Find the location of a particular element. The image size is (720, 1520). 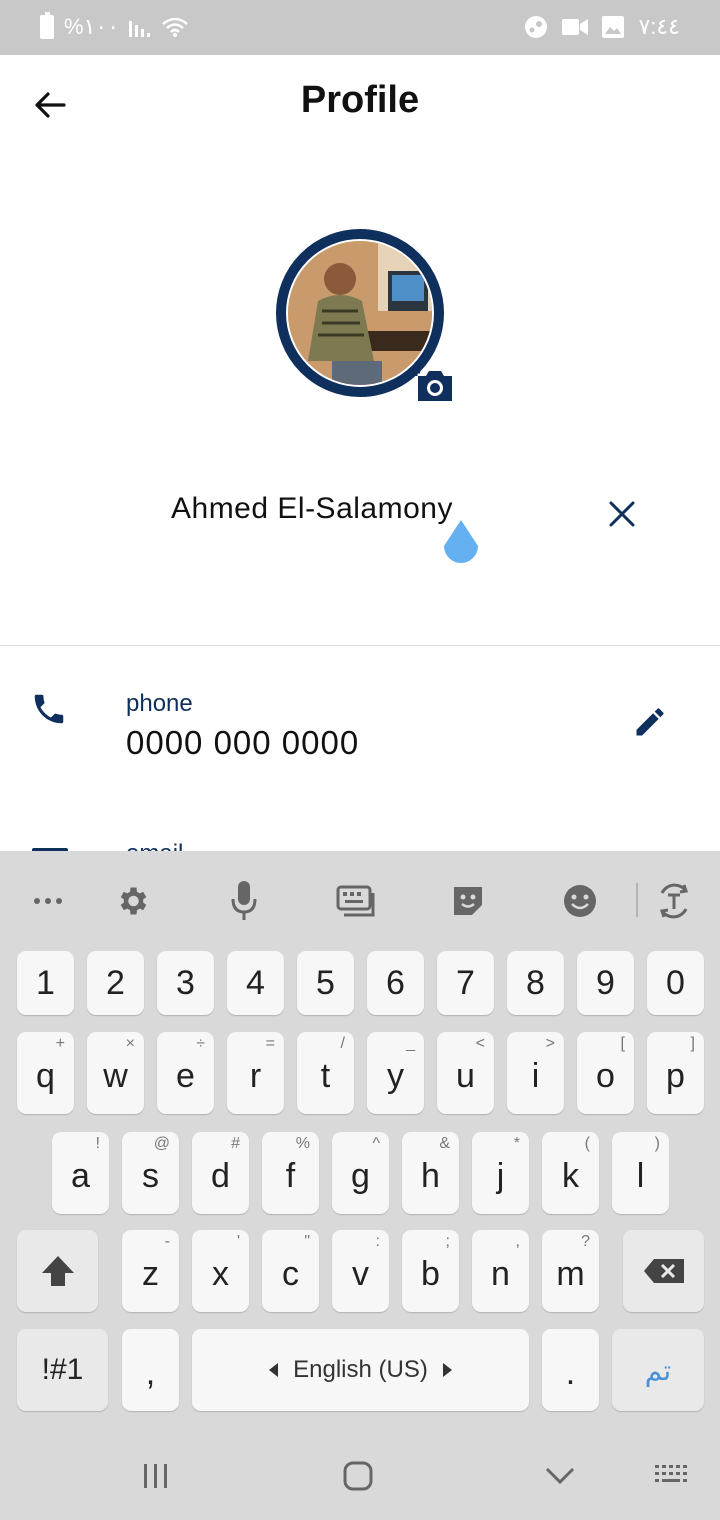

key-o: [o is located at coordinates (605, 1073).